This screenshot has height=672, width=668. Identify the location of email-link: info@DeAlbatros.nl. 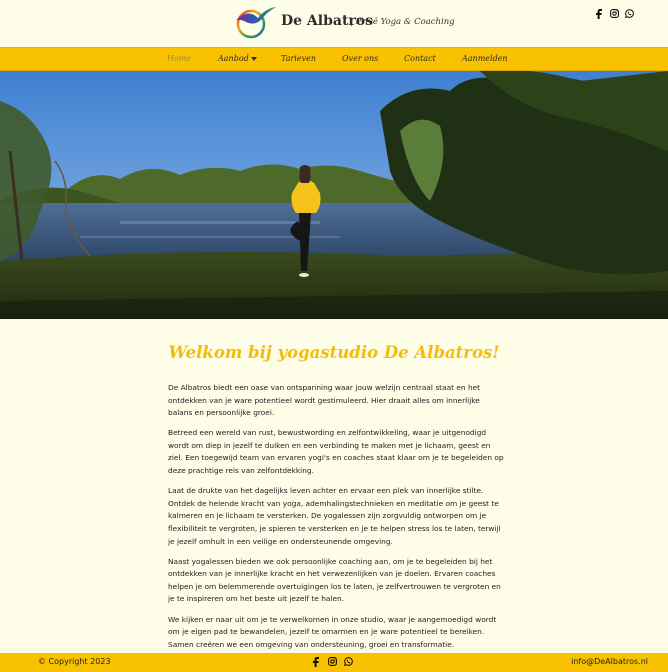
(609, 661).